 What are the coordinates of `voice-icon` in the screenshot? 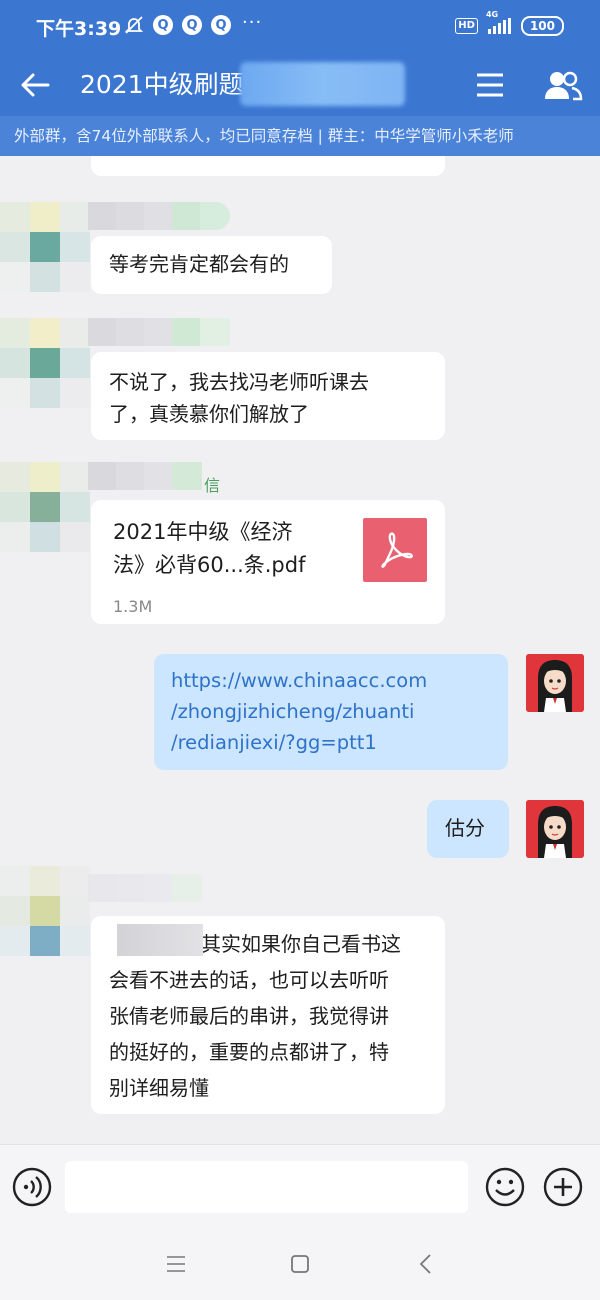 It's located at (32, 1187).